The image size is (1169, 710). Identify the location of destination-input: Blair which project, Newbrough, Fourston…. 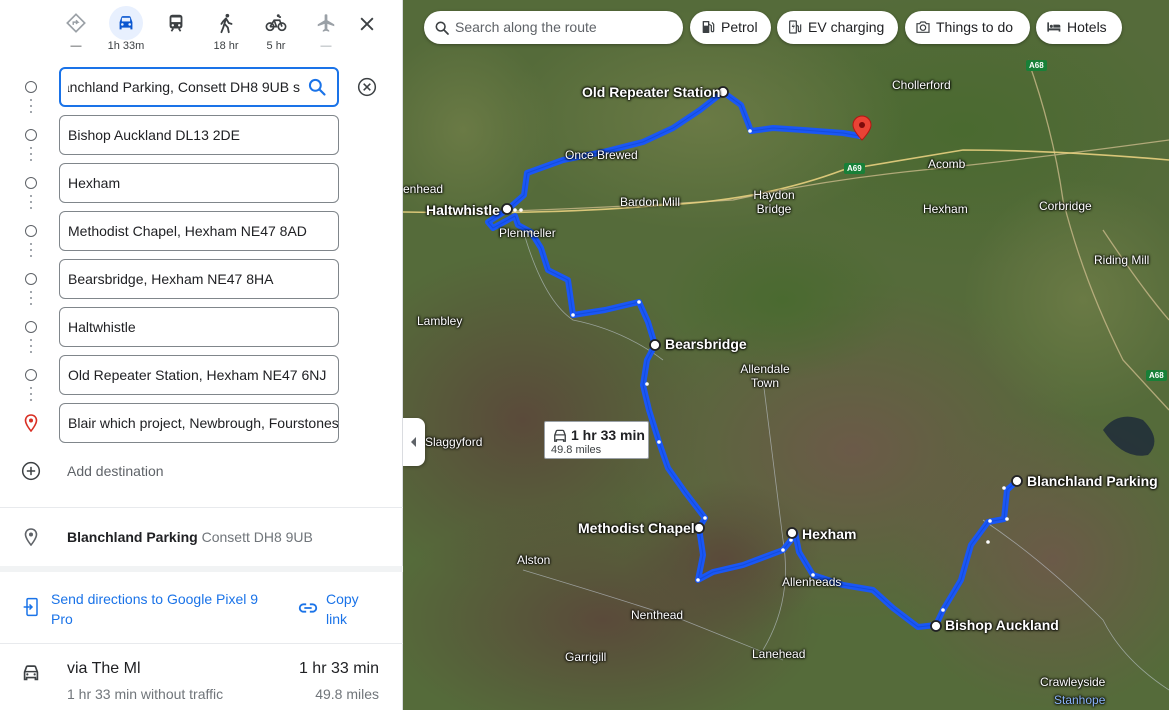
(199, 423).